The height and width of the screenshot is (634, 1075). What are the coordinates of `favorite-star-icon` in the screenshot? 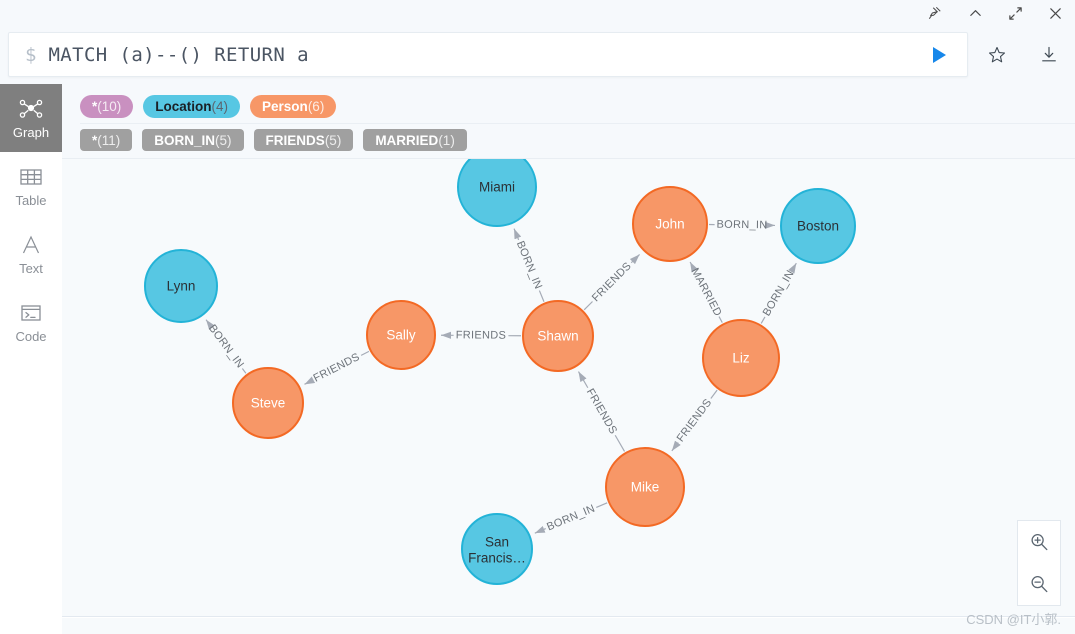 It's located at (997, 55).